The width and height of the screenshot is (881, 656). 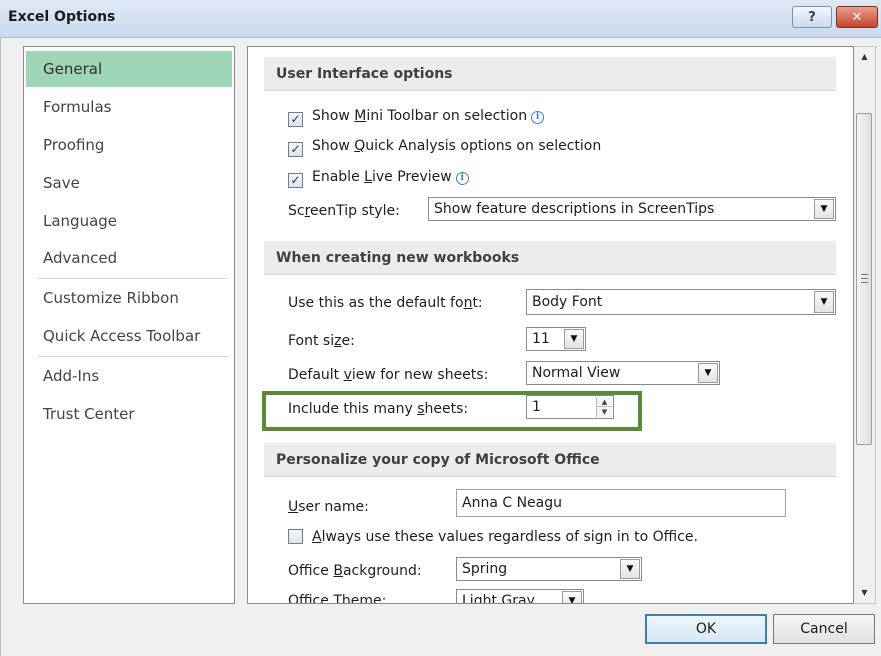 I want to click on nav-item-add-ins: Add-Ins, so click(x=129, y=376).